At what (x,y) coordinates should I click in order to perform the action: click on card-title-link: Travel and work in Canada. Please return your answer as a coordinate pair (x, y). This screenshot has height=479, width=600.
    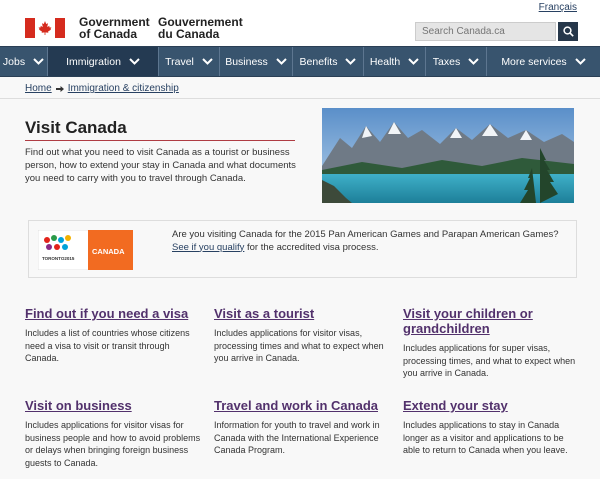
    Looking at the image, I should click on (304, 405).